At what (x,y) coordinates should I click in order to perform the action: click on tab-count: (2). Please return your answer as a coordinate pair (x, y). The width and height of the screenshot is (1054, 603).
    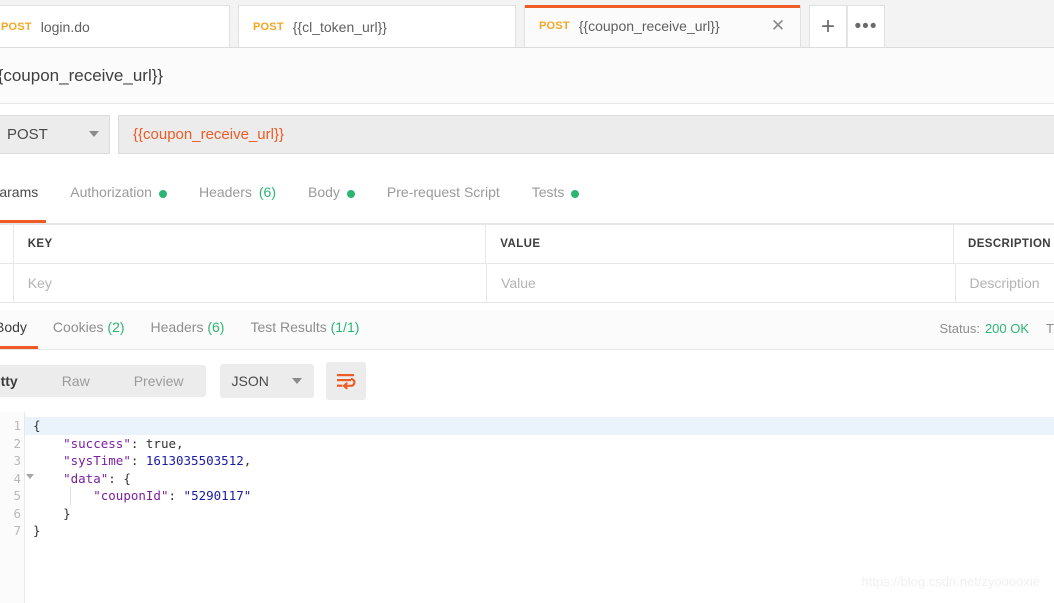
    Looking at the image, I should click on (116, 327).